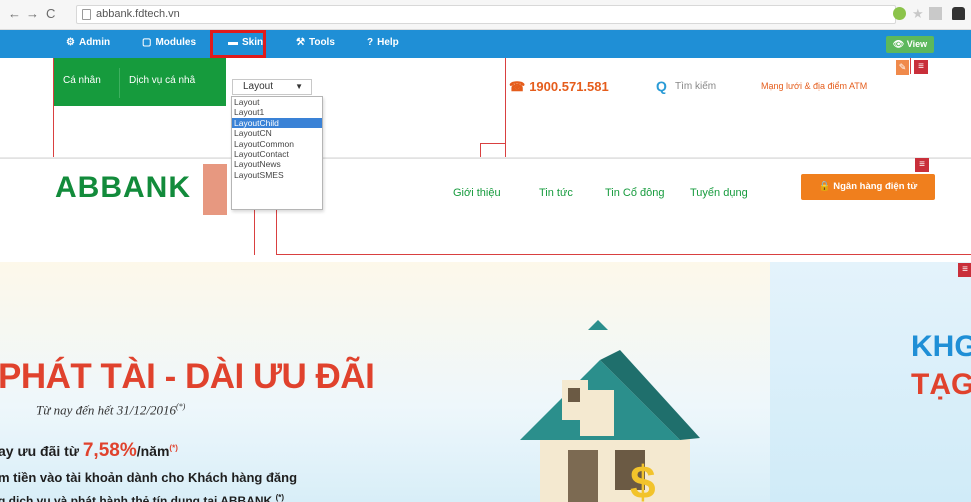 The height and width of the screenshot is (502, 971). I want to click on help-icon: ?, so click(370, 42).